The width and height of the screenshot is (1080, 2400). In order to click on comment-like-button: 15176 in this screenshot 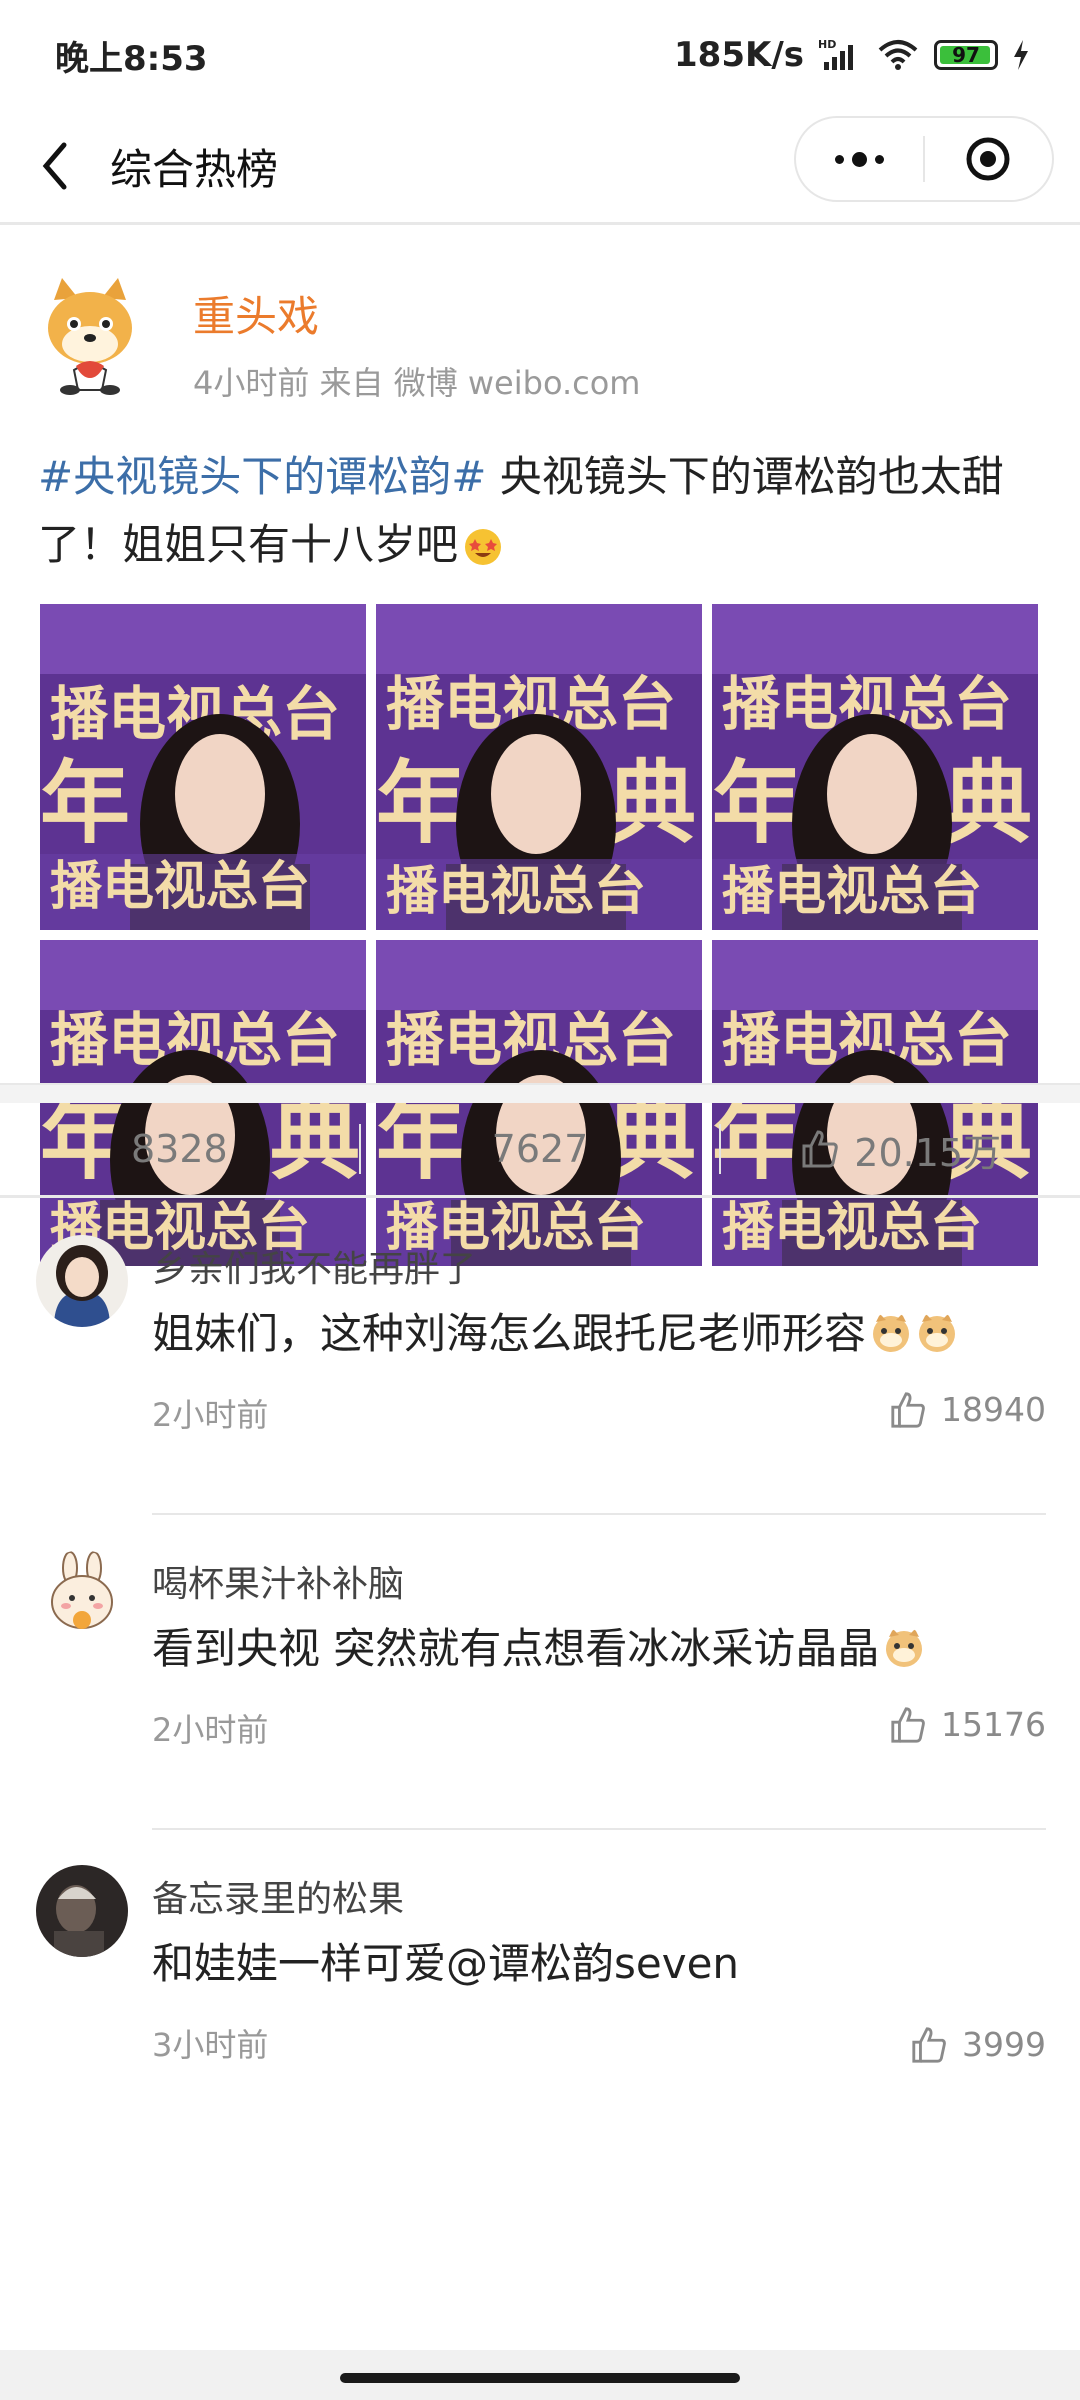, I will do `click(967, 1724)`.